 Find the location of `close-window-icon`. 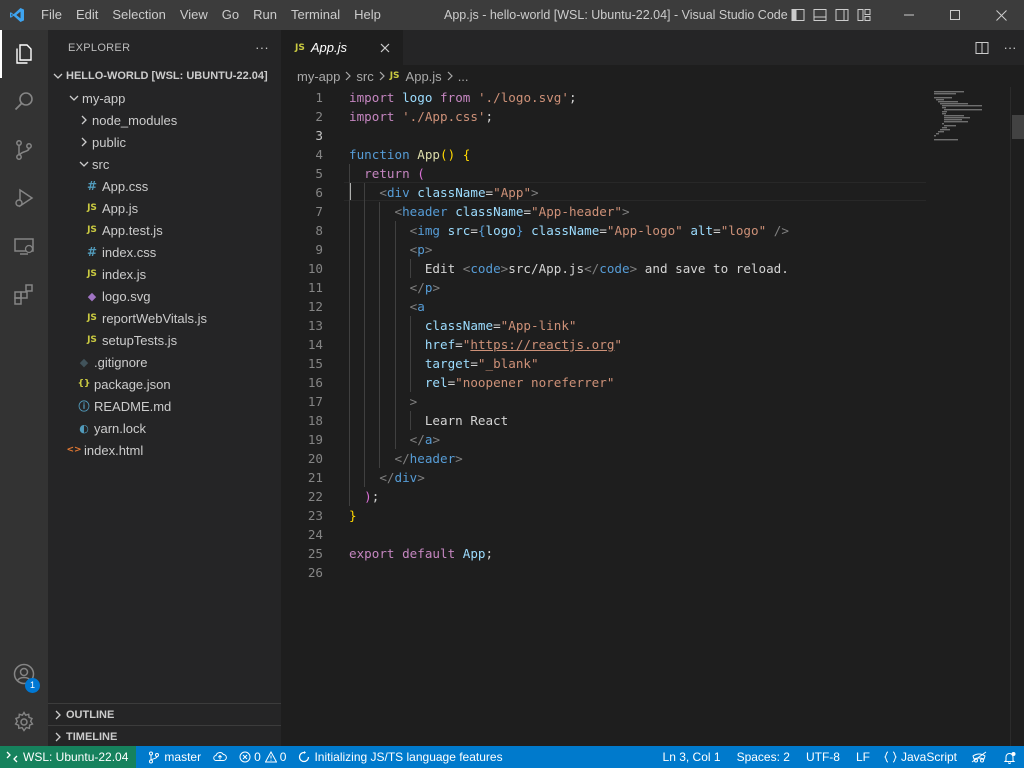

close-window-icon is located at coordinates (1001, 15).